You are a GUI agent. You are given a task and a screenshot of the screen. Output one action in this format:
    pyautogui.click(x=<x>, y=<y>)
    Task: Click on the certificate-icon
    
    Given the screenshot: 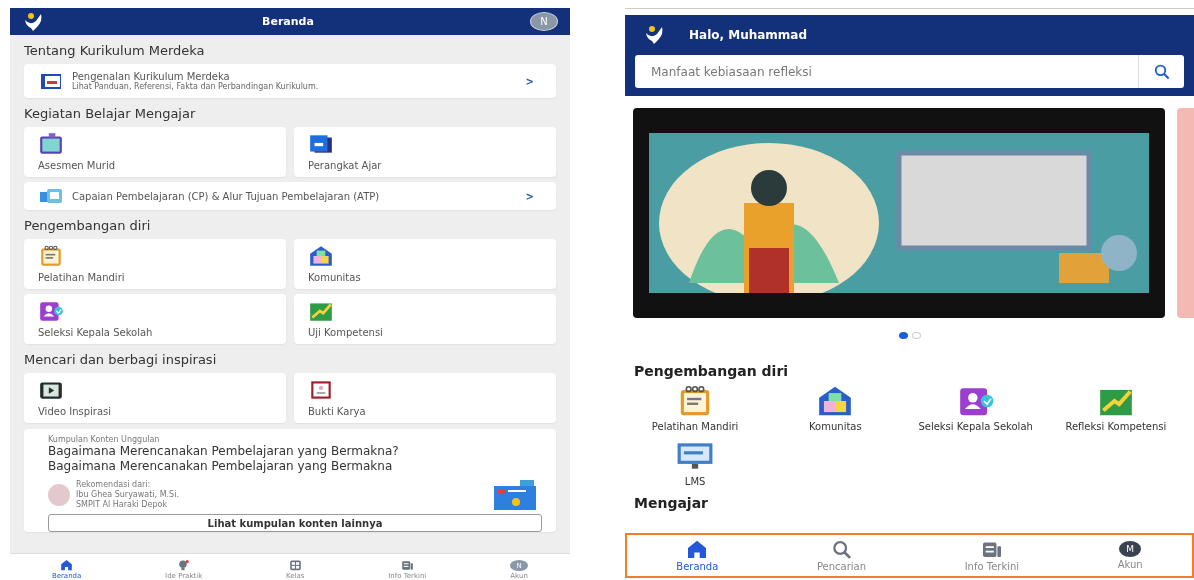 What is the action you would take?
    pyautogui.click(x=321, y=390)
    